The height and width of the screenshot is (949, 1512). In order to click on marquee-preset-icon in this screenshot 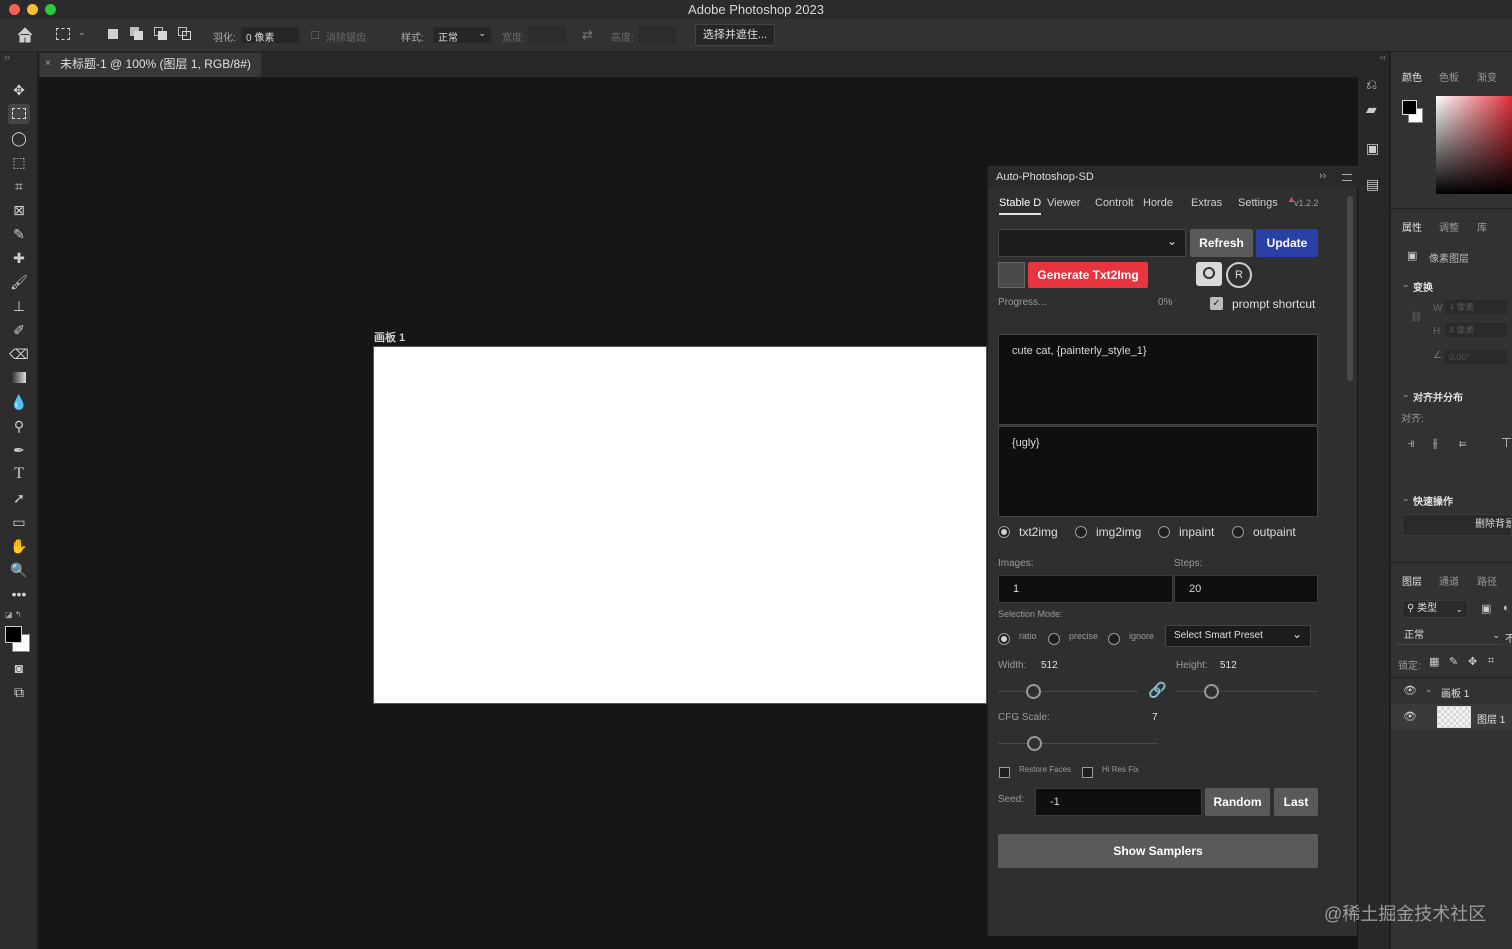, I will do `click(63, 34)`.